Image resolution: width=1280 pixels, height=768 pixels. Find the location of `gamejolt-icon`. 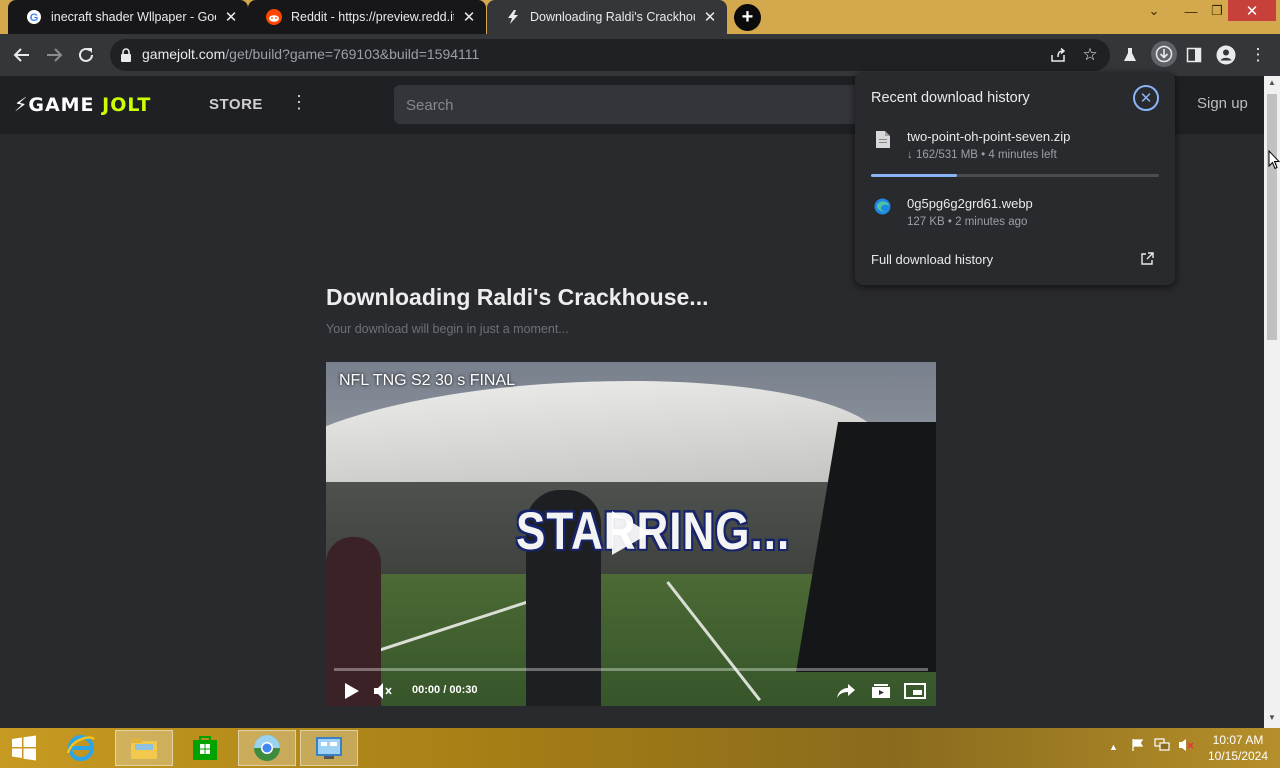

gamejolt-icon is located at coordinates (513, 17).